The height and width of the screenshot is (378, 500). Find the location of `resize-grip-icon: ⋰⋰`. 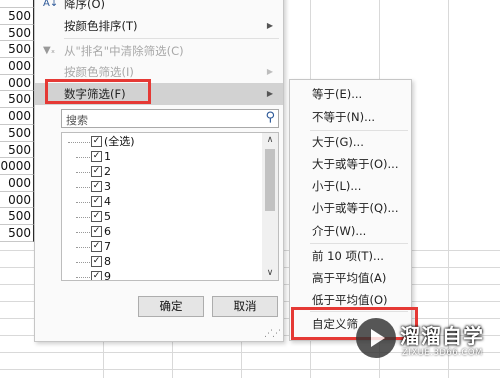

resize-grip-icon: ⋰⋰ is located at coordinates (272, 334).